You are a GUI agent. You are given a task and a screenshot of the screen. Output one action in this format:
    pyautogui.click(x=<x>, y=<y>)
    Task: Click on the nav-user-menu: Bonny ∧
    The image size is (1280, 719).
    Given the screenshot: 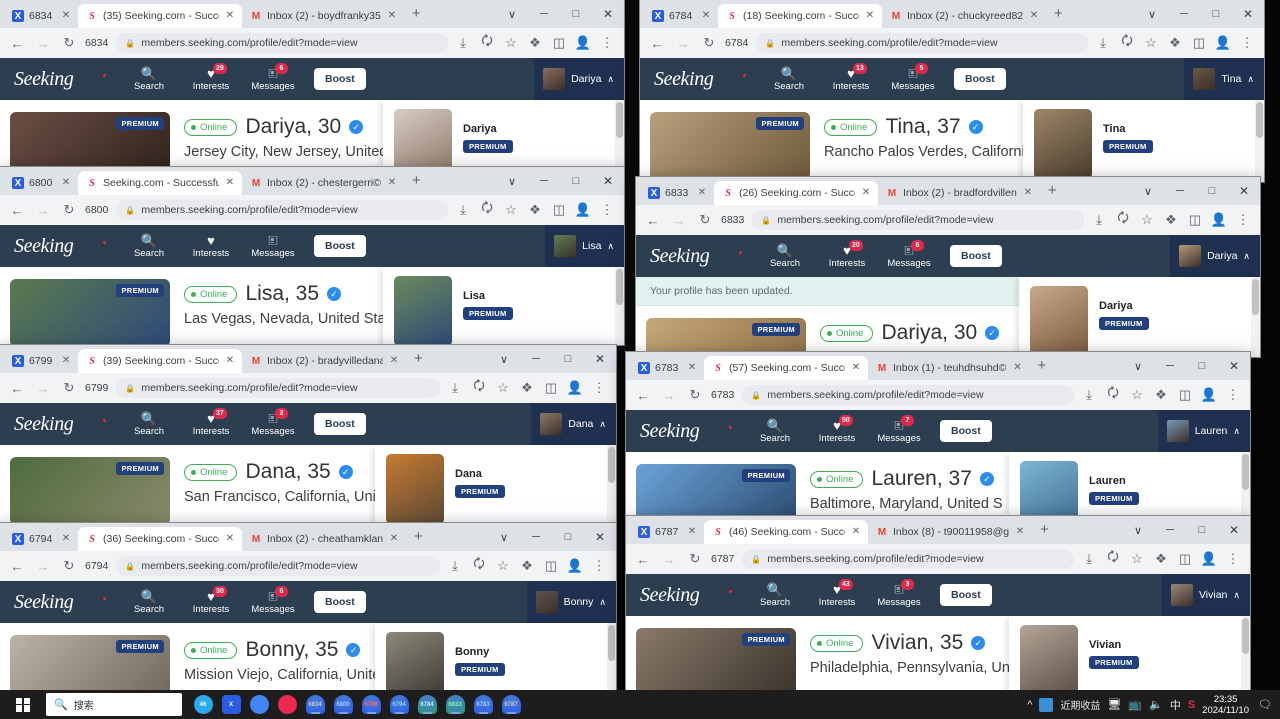 What is the action you would take?
    pyautogui.click(x=571, y=602)
    